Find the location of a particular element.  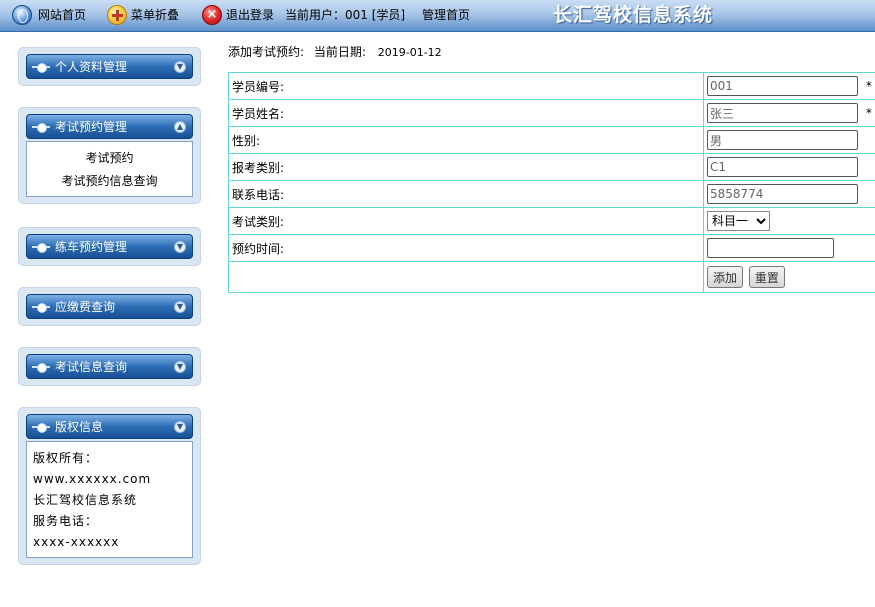

copyright-phone-label: 服务电话： is located at coordinates (66, 521).